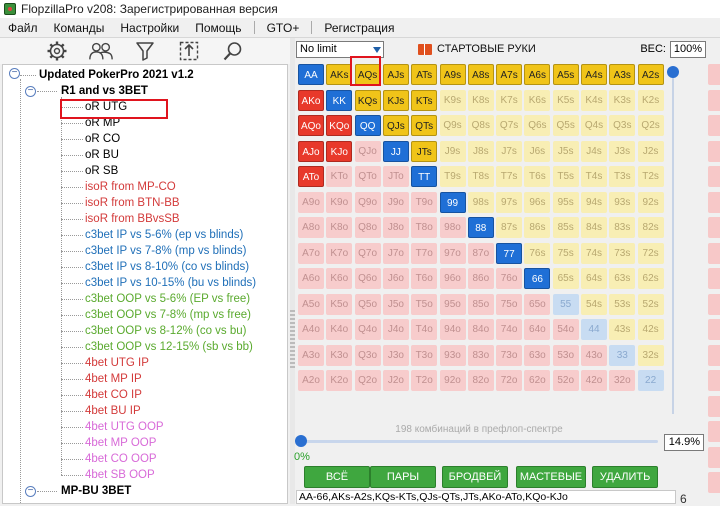 The image size is (720, 506). What do you see at coordinates (480, 74) in the screenshot?
I see `hand-cell-a8s: A8s` at bounding box center [480, 74].